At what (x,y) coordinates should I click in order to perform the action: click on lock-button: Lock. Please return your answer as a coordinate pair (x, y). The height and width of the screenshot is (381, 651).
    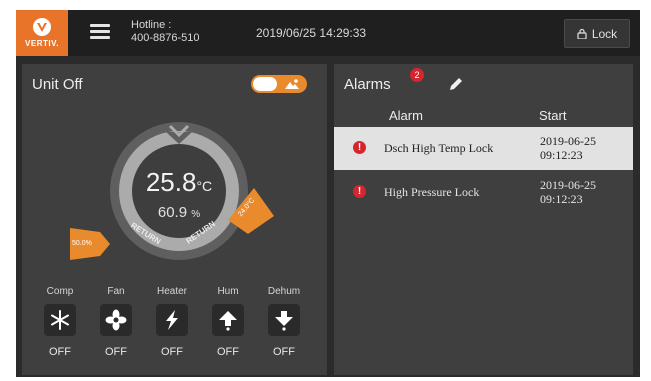
    Looking at the image, I should click on (597, 33).